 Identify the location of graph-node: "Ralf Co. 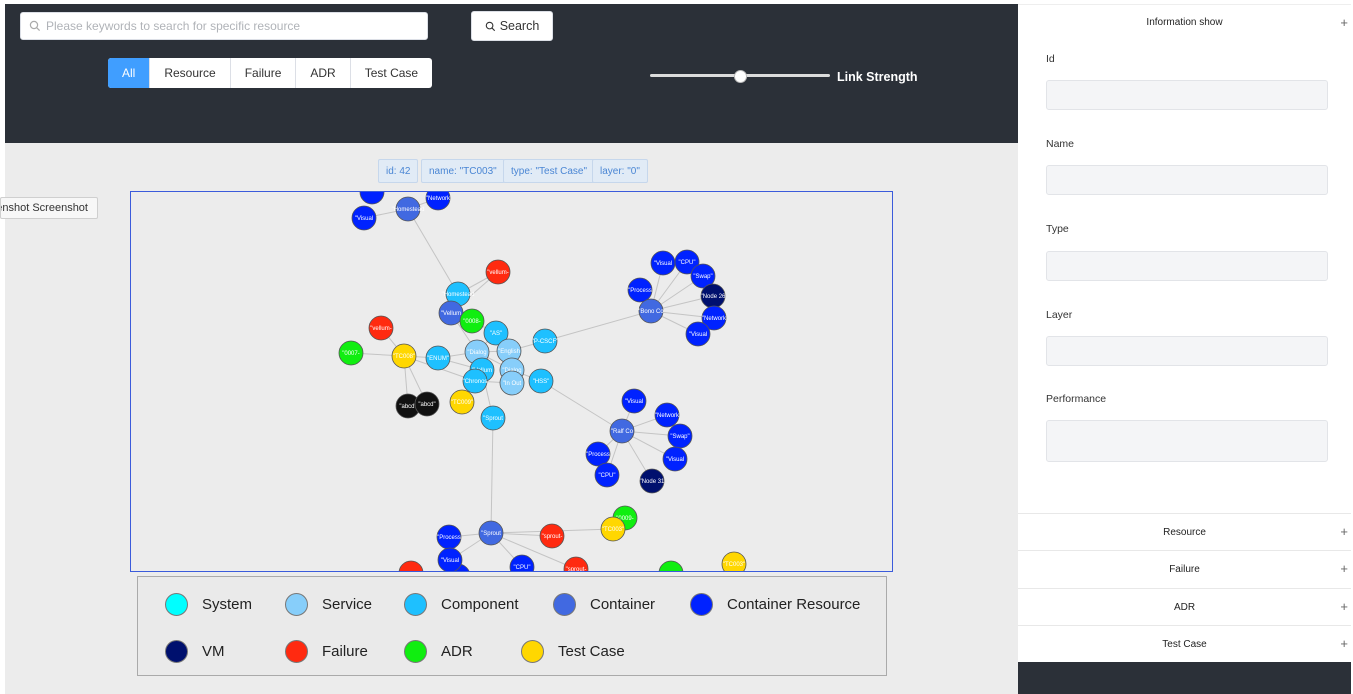
(622, 431).